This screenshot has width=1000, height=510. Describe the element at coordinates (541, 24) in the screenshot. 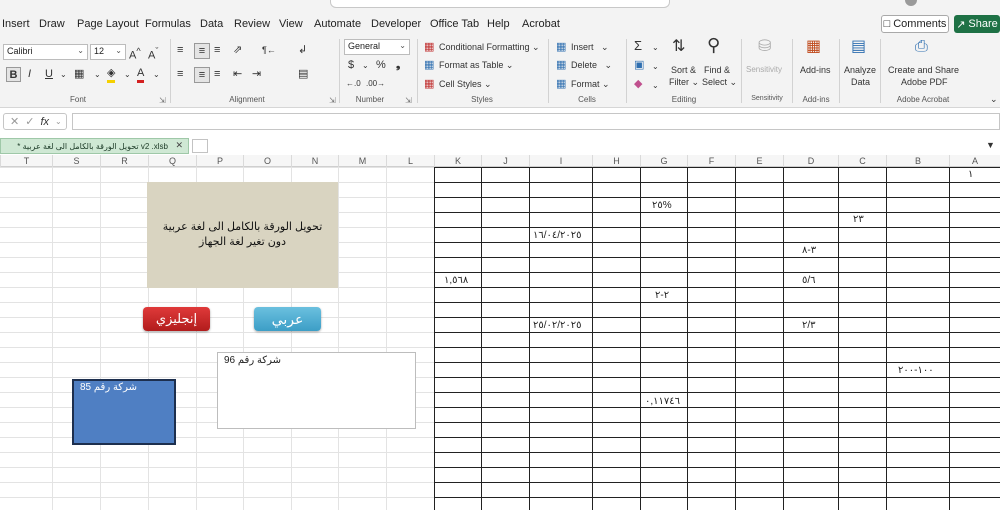

I see `tab-acrobat: Acrobat` at that location.